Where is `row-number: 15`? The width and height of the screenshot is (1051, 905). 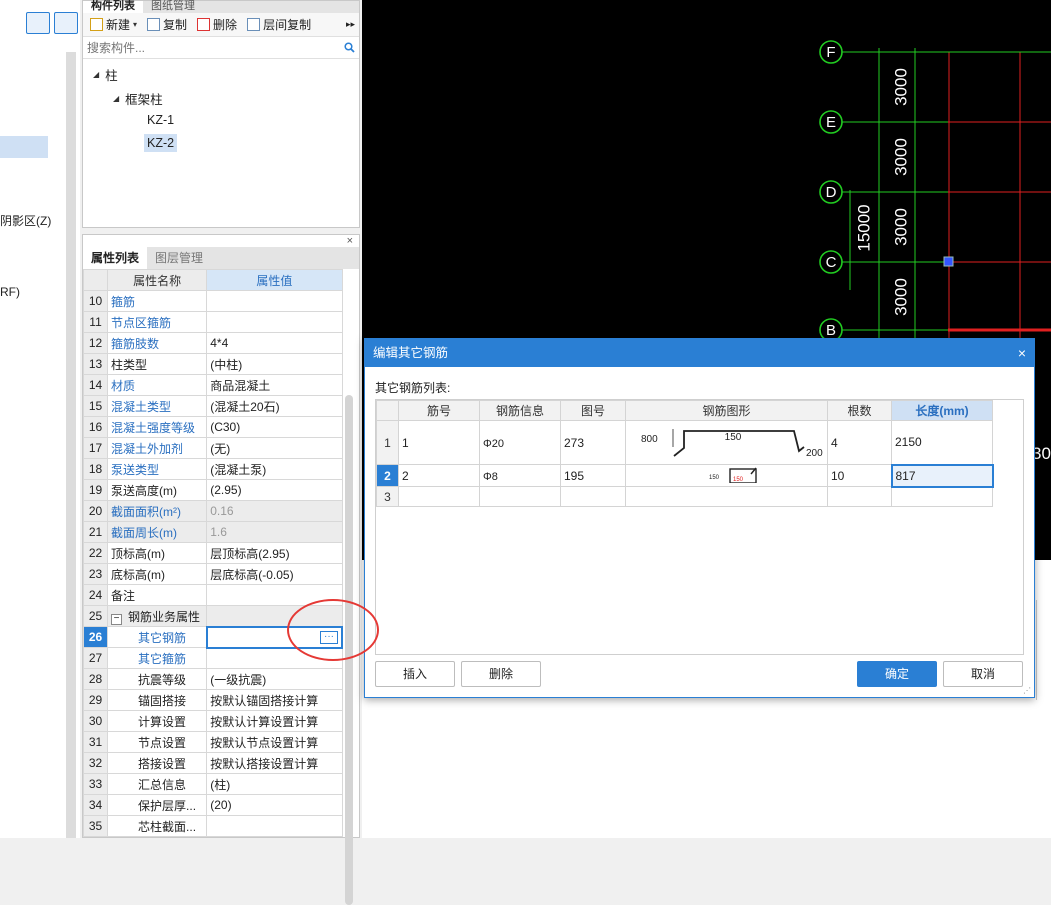
row-number: 15 is located at coordinates (95, 406).